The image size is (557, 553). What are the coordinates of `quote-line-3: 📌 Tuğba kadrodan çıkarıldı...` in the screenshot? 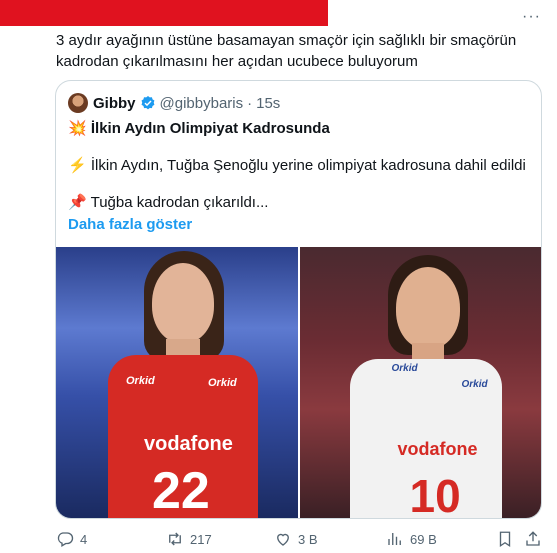 It's located at (298, 203).